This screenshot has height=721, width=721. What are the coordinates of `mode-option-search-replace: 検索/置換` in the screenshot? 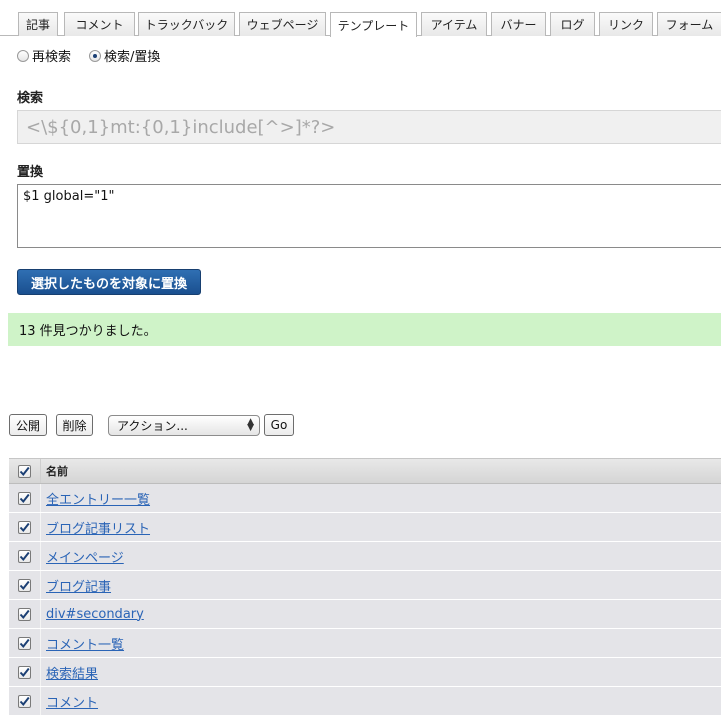 It's located at (124, 55).